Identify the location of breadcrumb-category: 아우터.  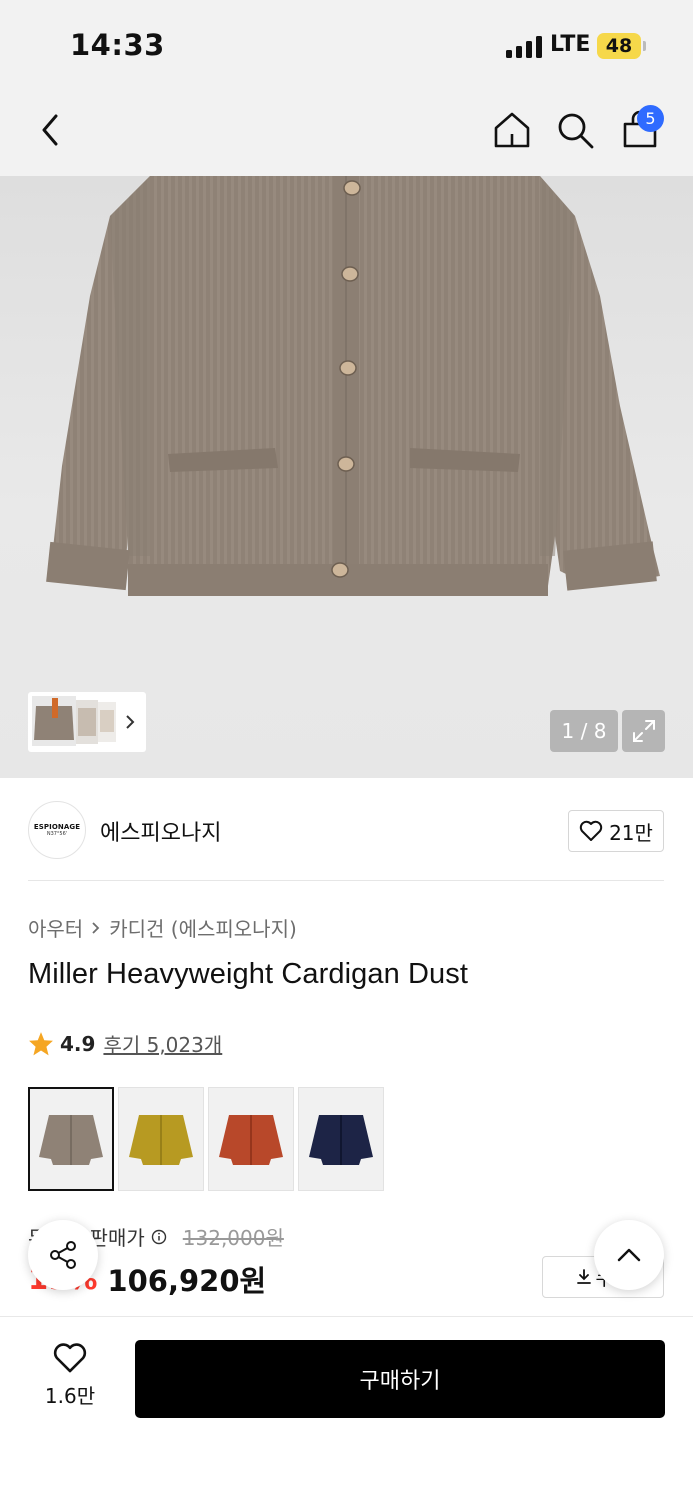
(55, 927).